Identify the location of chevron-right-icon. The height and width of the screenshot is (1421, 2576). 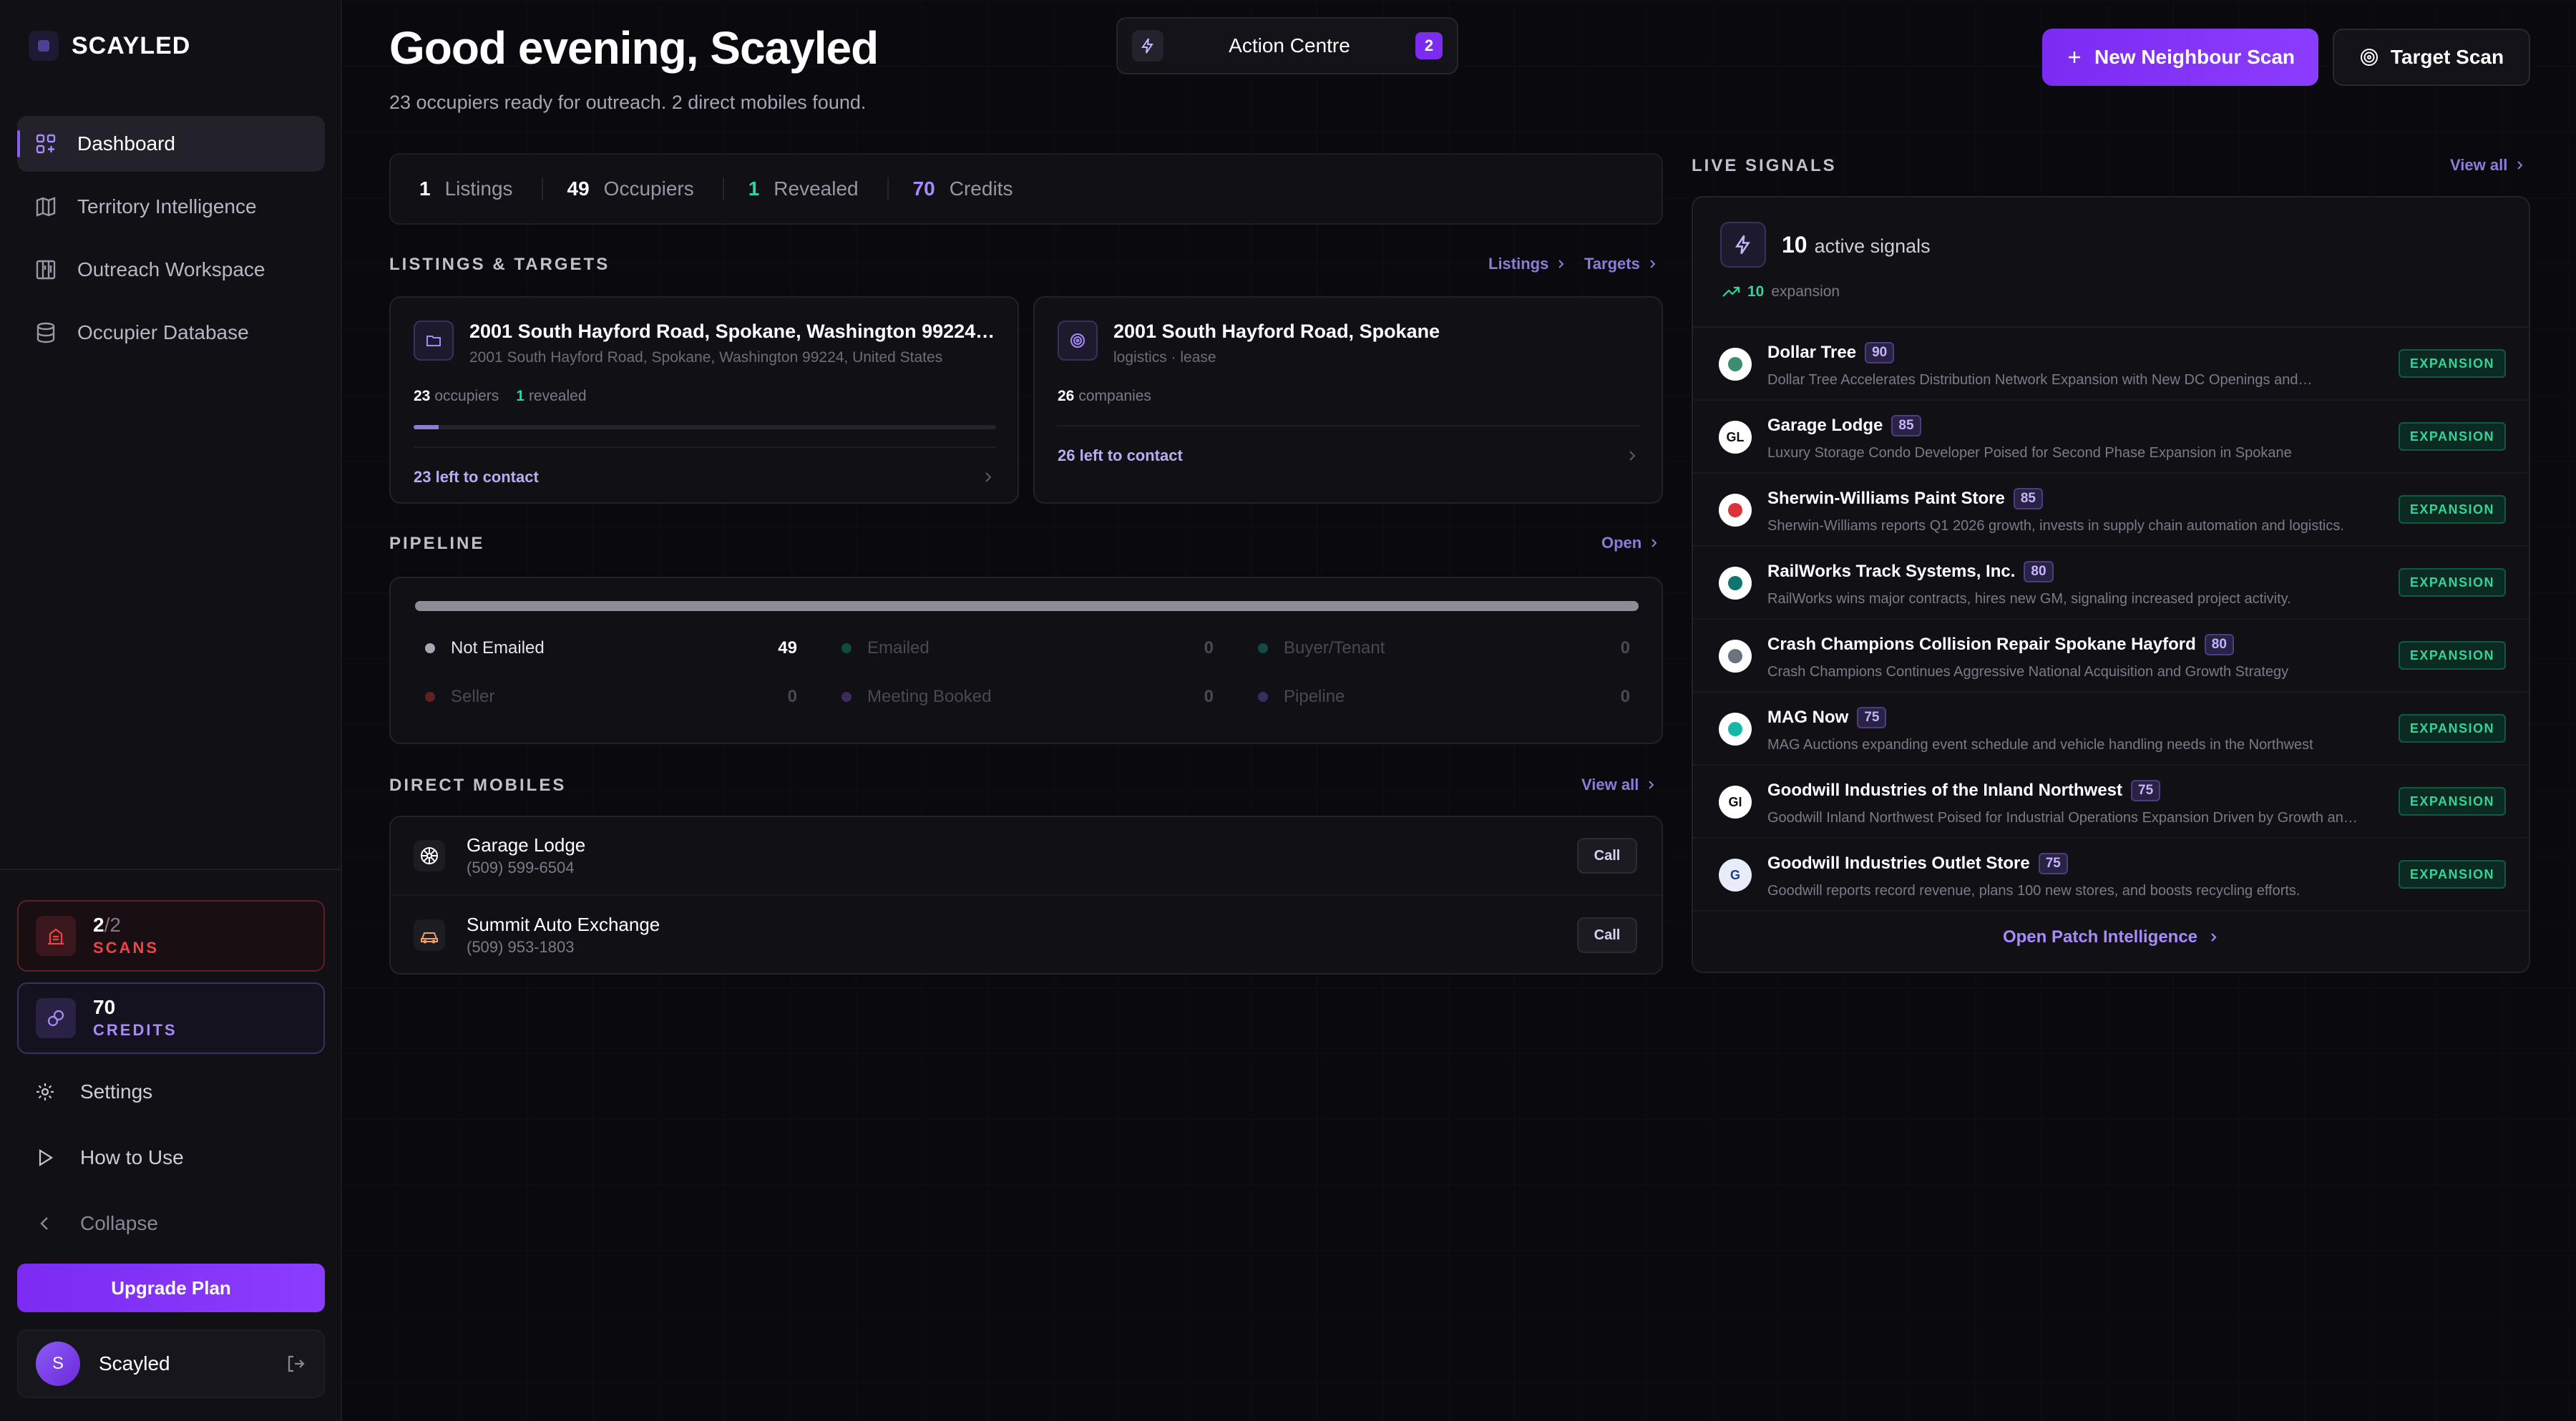
(2520, 165).